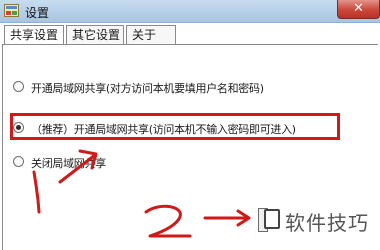 This screenshot has width=380, height=250. I want to click on close-button: ✕, so click(358, 9).